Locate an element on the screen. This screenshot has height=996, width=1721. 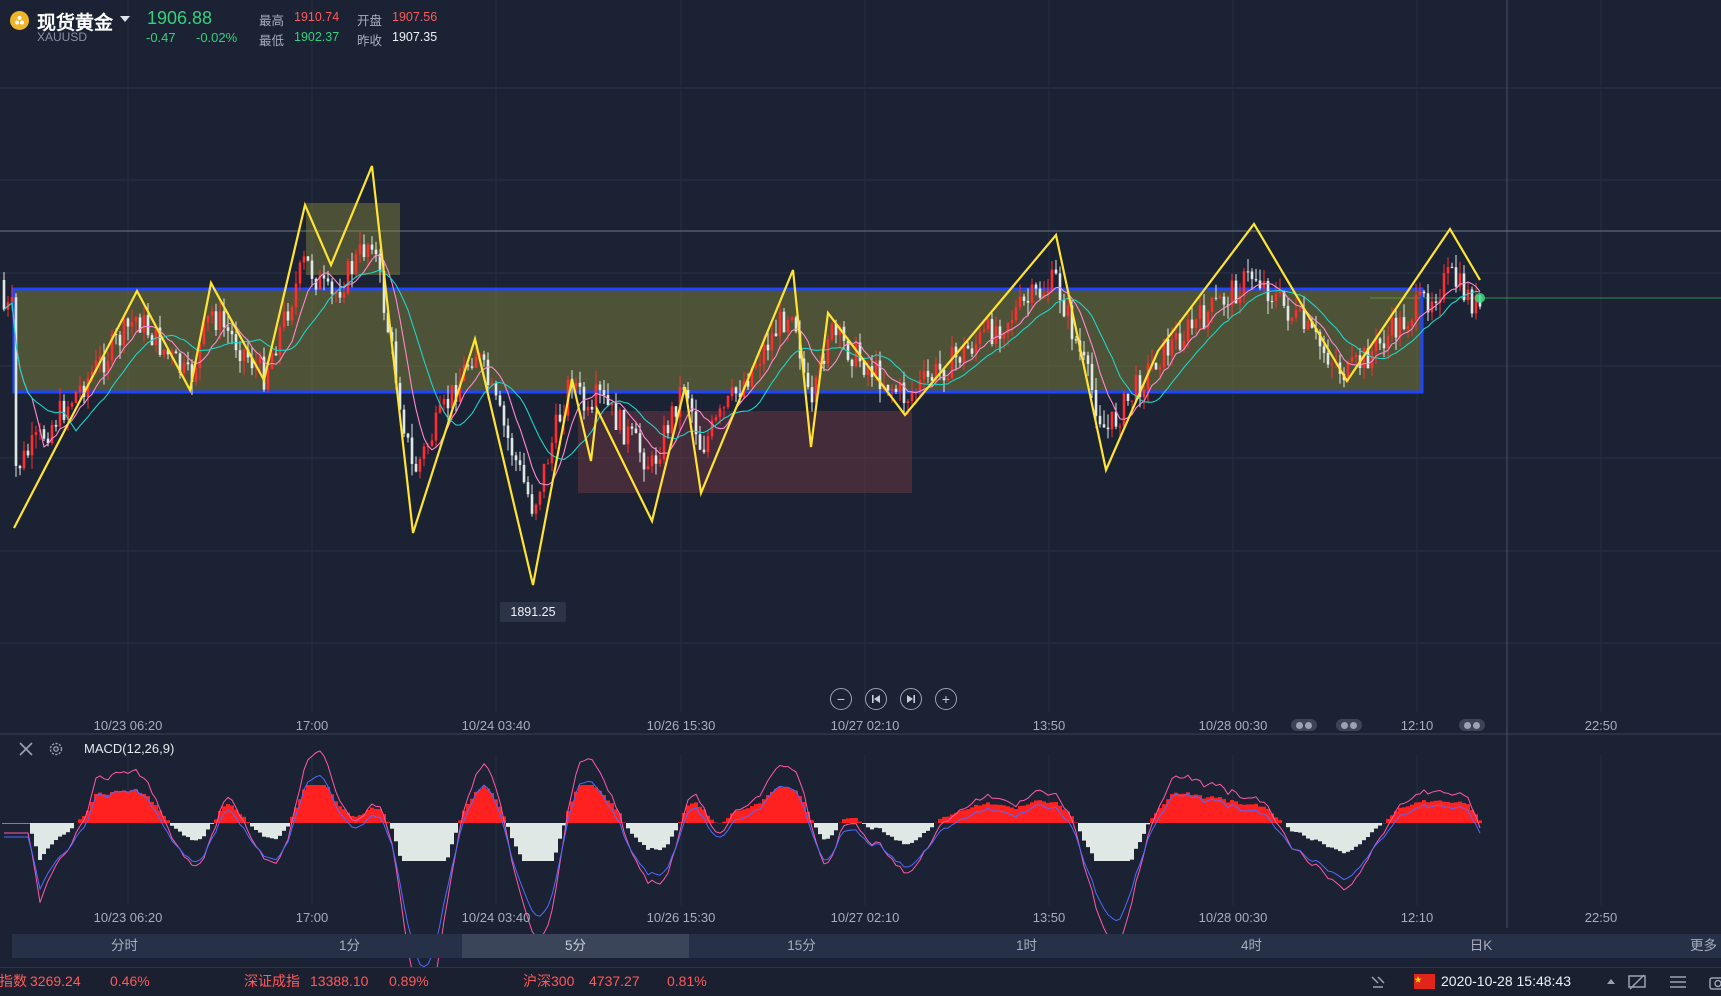
zoom-out-button: − is located at coordinates (841, 699).